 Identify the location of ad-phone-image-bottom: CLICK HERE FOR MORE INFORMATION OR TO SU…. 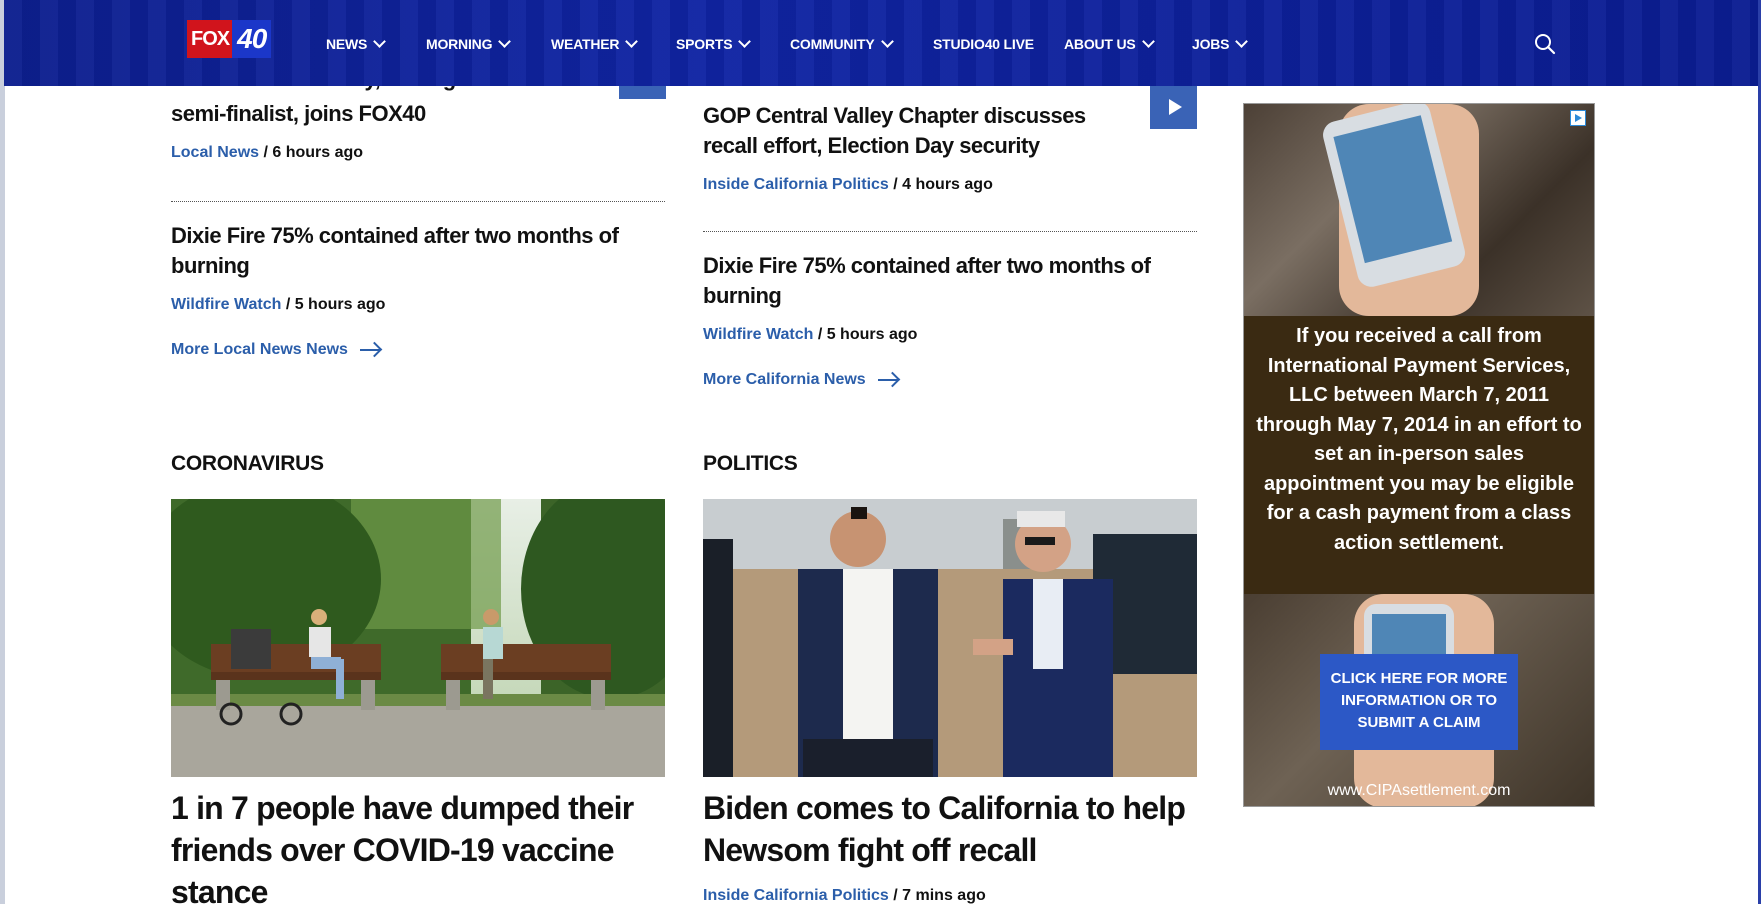
(1419, 700).